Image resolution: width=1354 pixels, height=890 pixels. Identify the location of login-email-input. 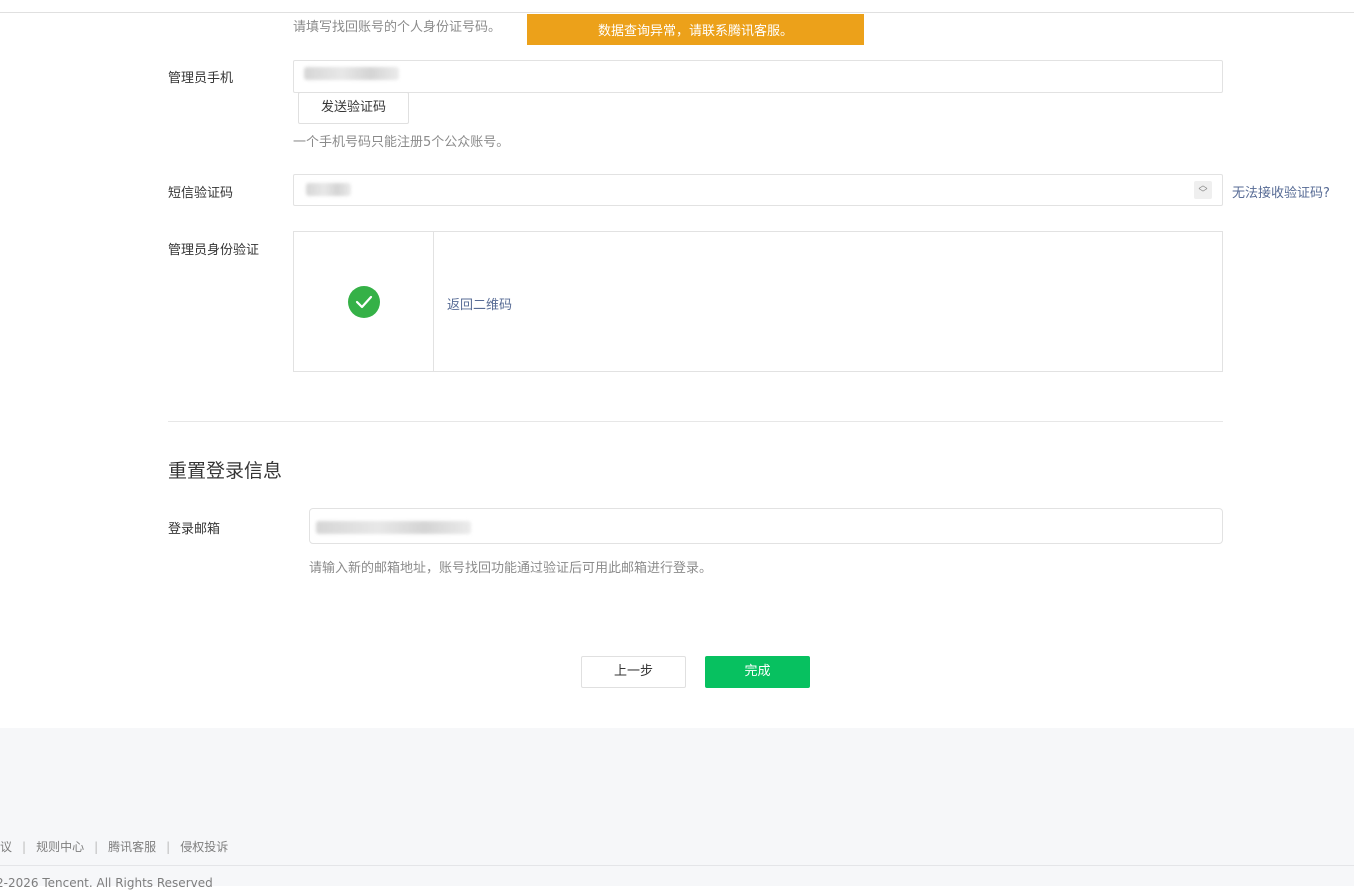
(766, 526).